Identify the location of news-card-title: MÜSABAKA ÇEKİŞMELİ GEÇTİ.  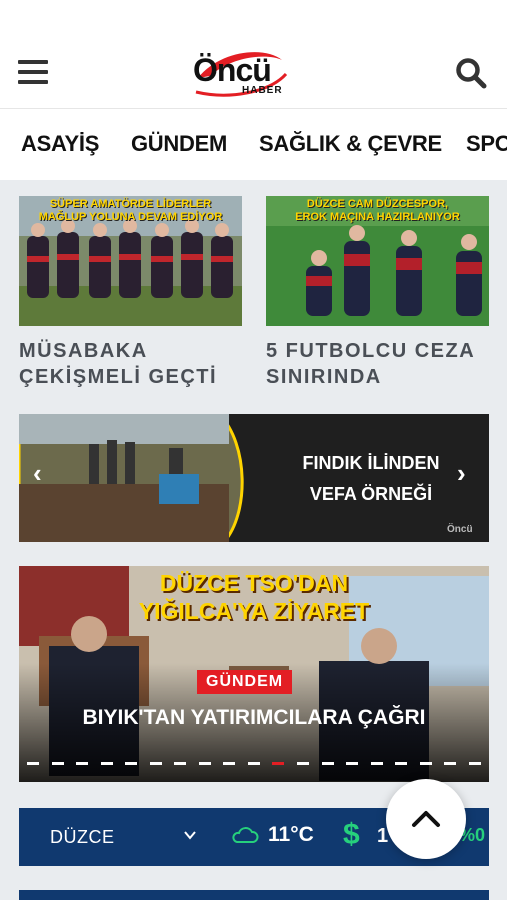
(139, 364).